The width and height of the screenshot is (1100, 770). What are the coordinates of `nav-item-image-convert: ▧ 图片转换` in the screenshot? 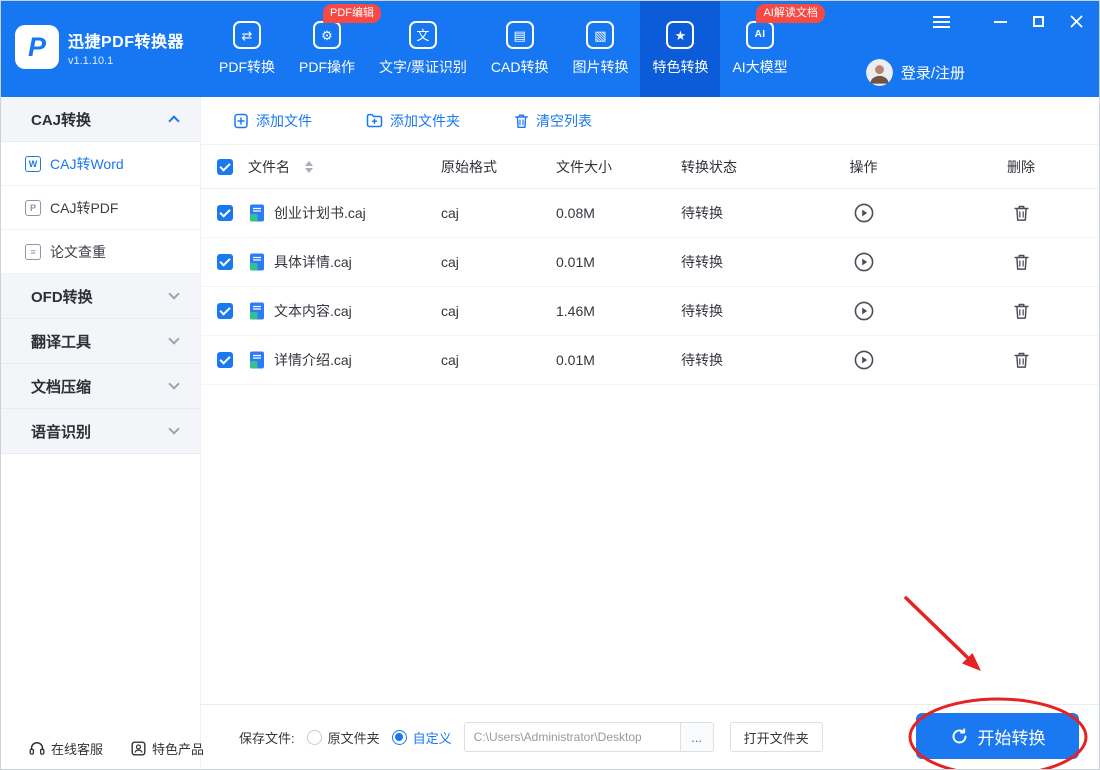 It's located at (600, 49).